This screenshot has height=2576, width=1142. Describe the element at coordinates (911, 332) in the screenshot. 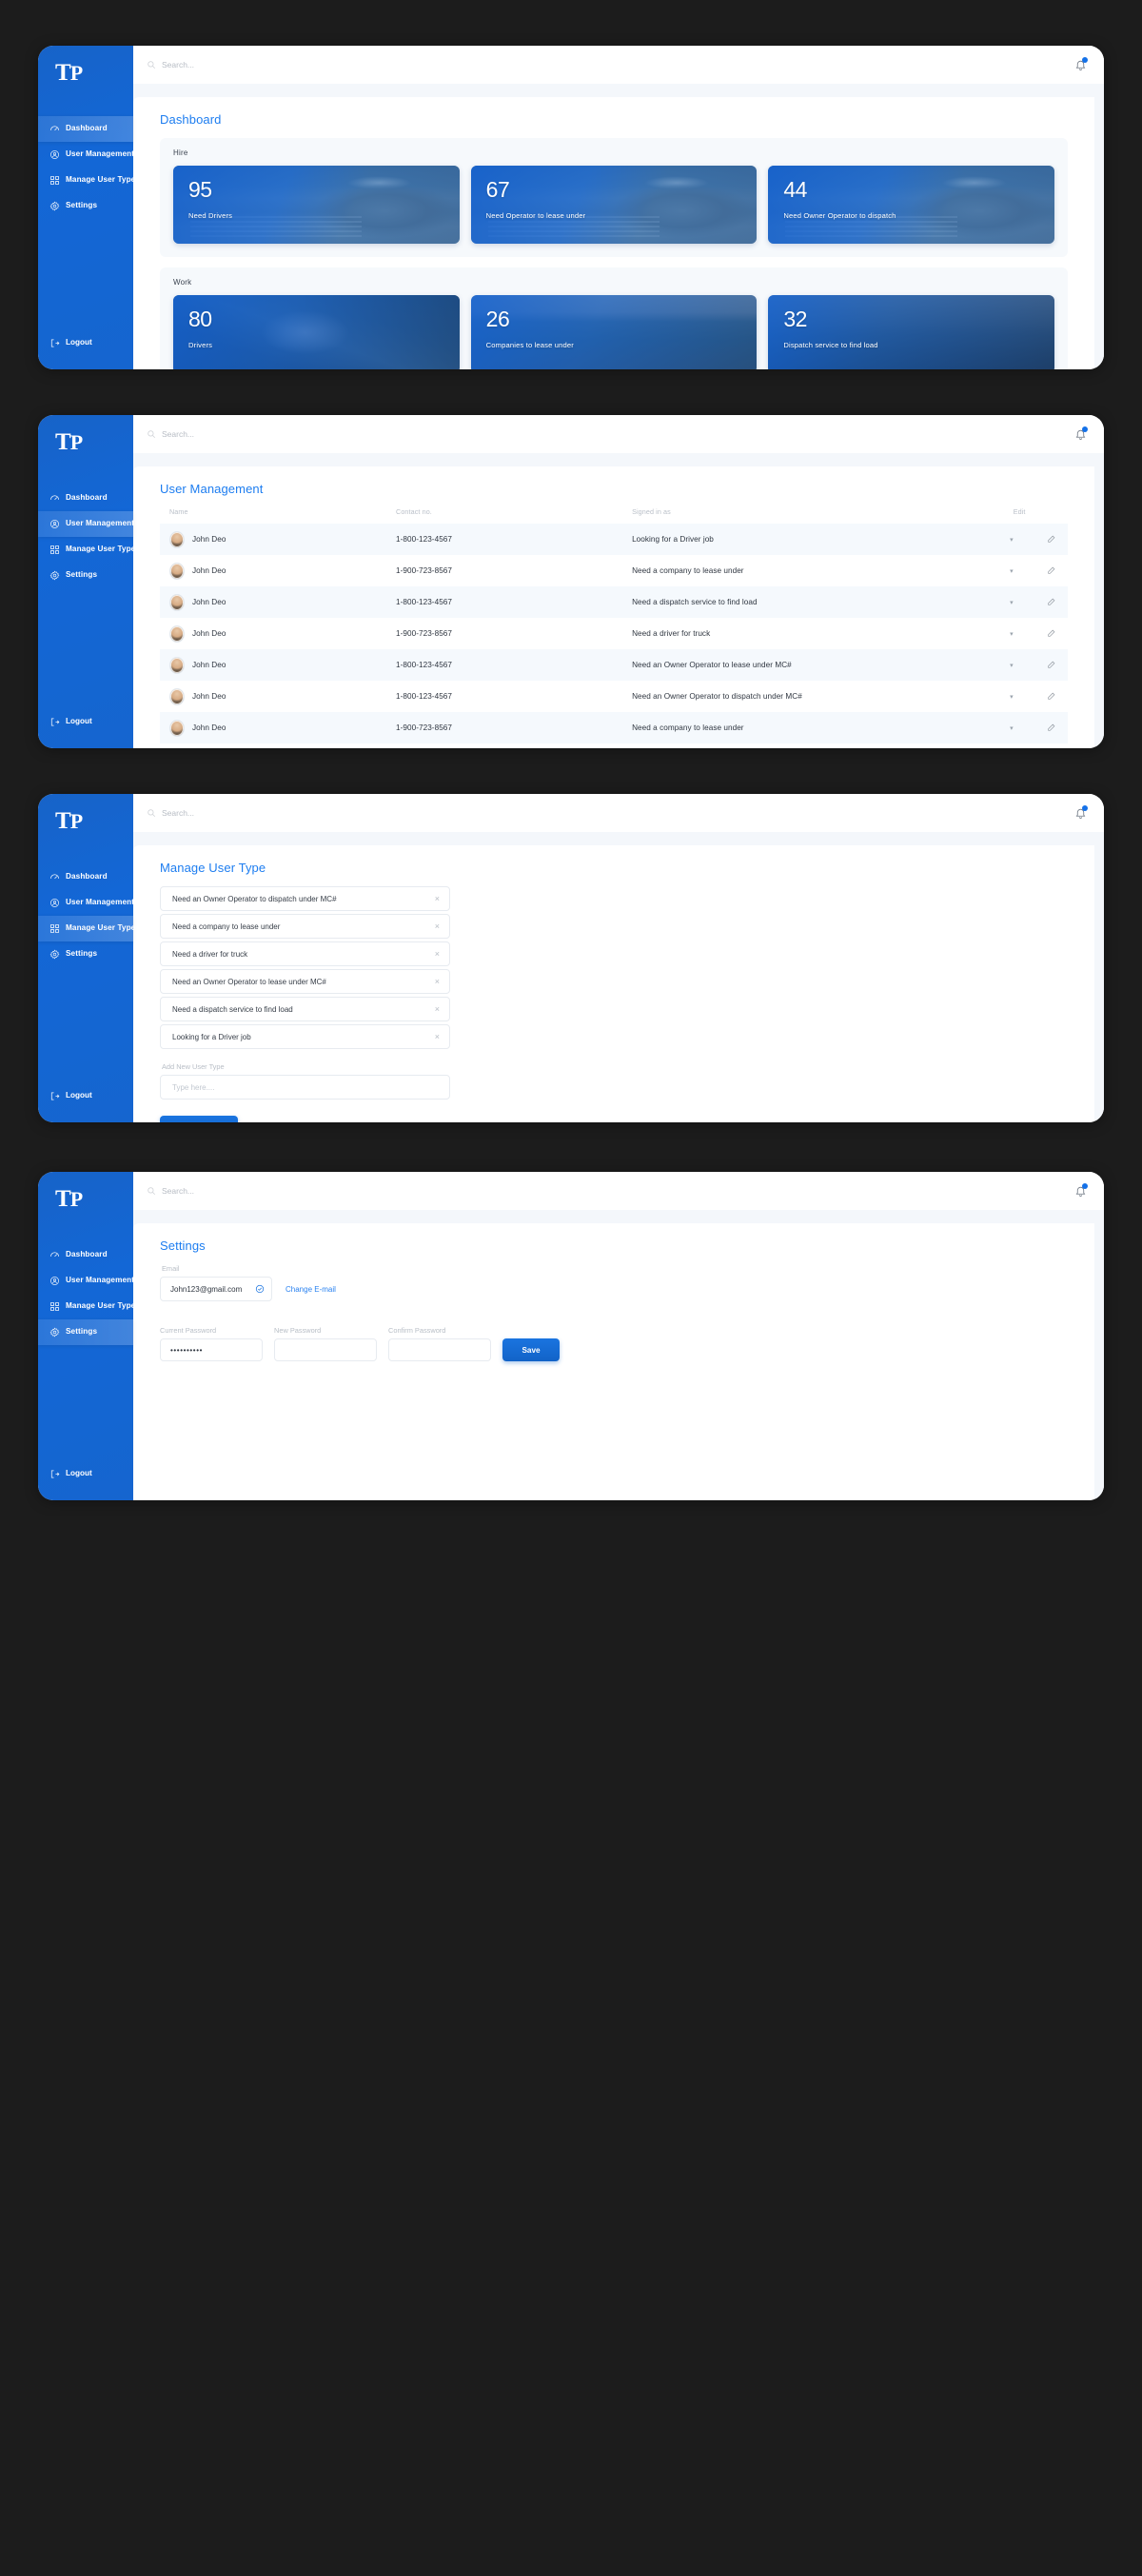

I see `stat-card: 32 Dispatch service to find load` at that location.